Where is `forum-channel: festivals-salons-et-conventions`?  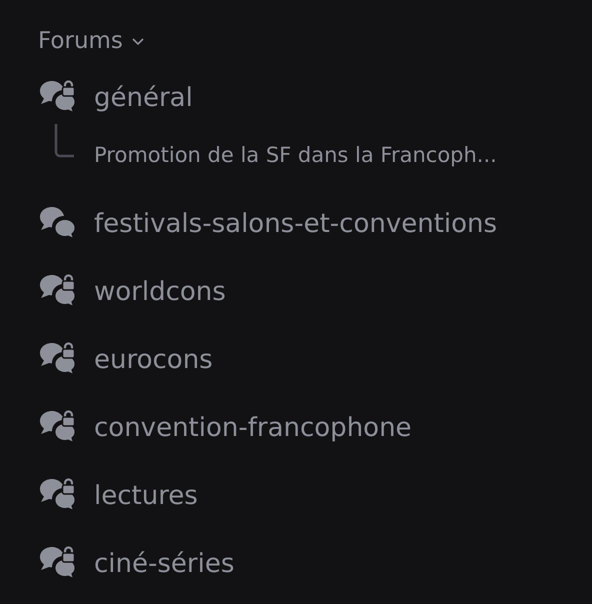 forum-channel: festivals-salons-et-conventions is located at coordinates (315, 224).